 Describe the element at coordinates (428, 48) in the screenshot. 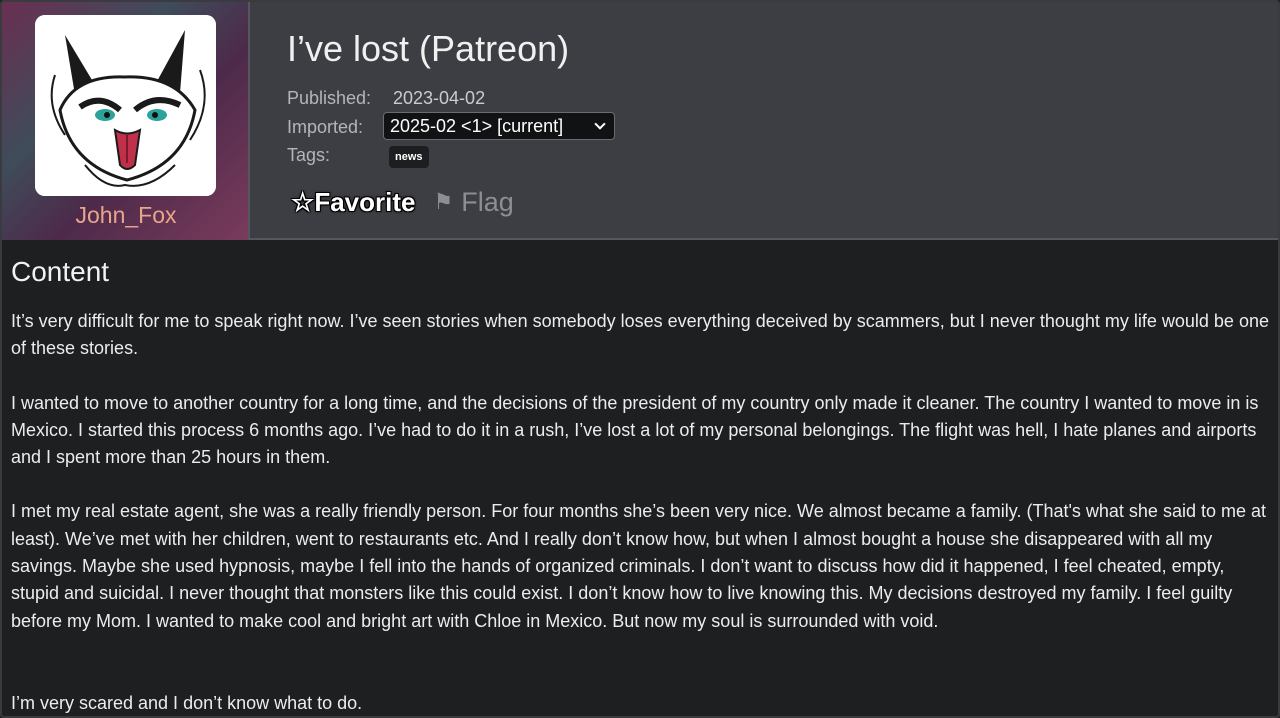

I see `post-title: I’ve lost (Patreon)` at that location.